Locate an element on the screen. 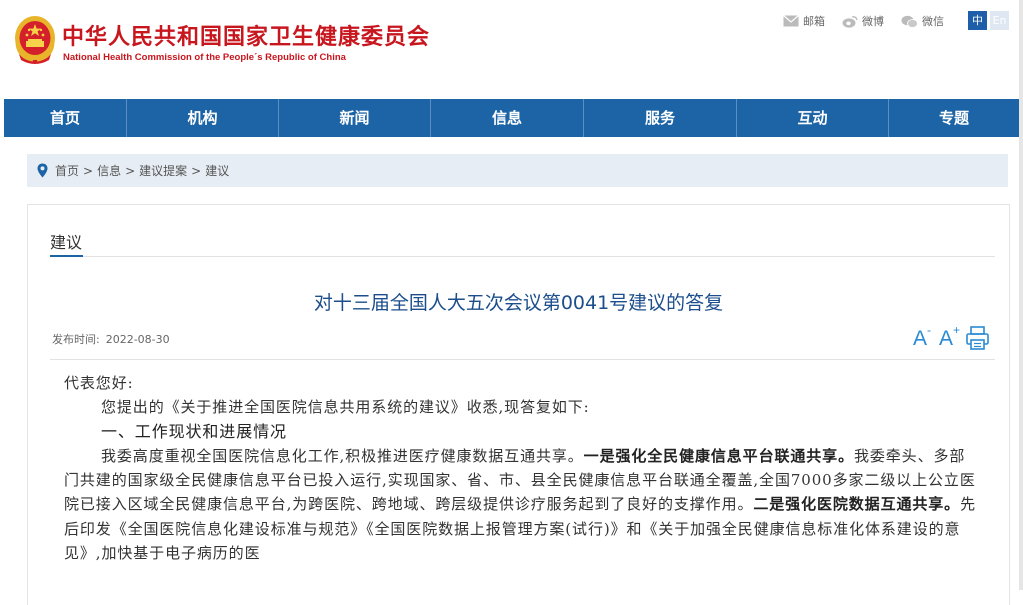 This screenshot has height=605, width=1023. national-emblem-icon is located at coordinates (35, 40).